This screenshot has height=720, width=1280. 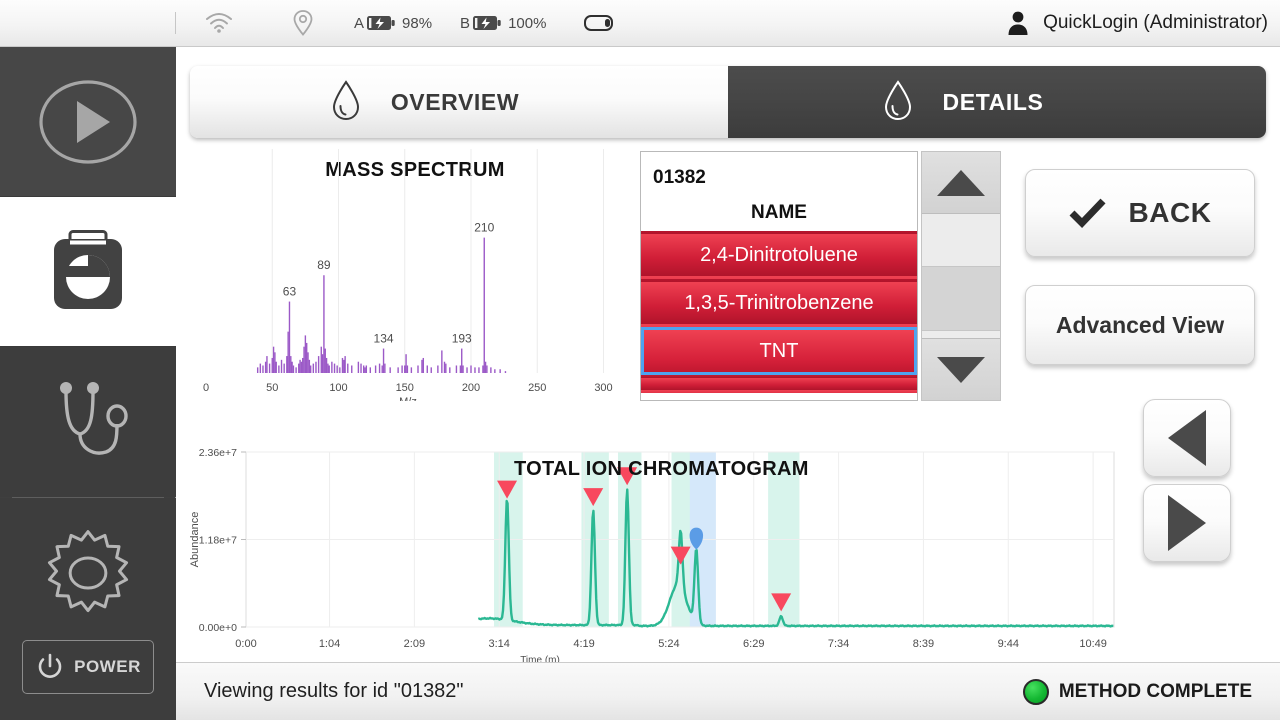 What do you see at coordinates (50, 665) in the screenshot?
I see `power-icon` at bounding box center [50, 665].